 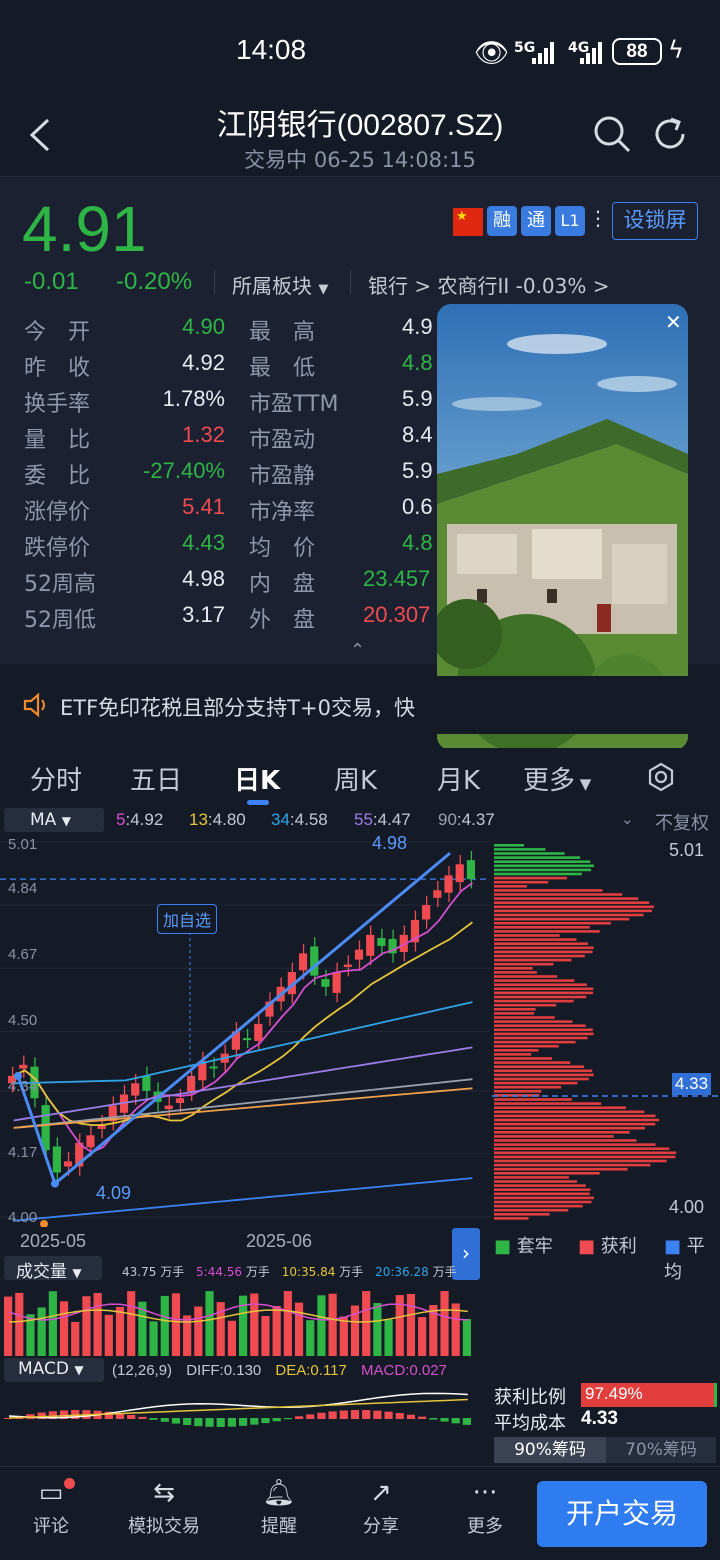 What do you see at coordinates (282, 620) in the screenshot?
I see `quote-label: 外 盘` at bounding box center [282, 620].